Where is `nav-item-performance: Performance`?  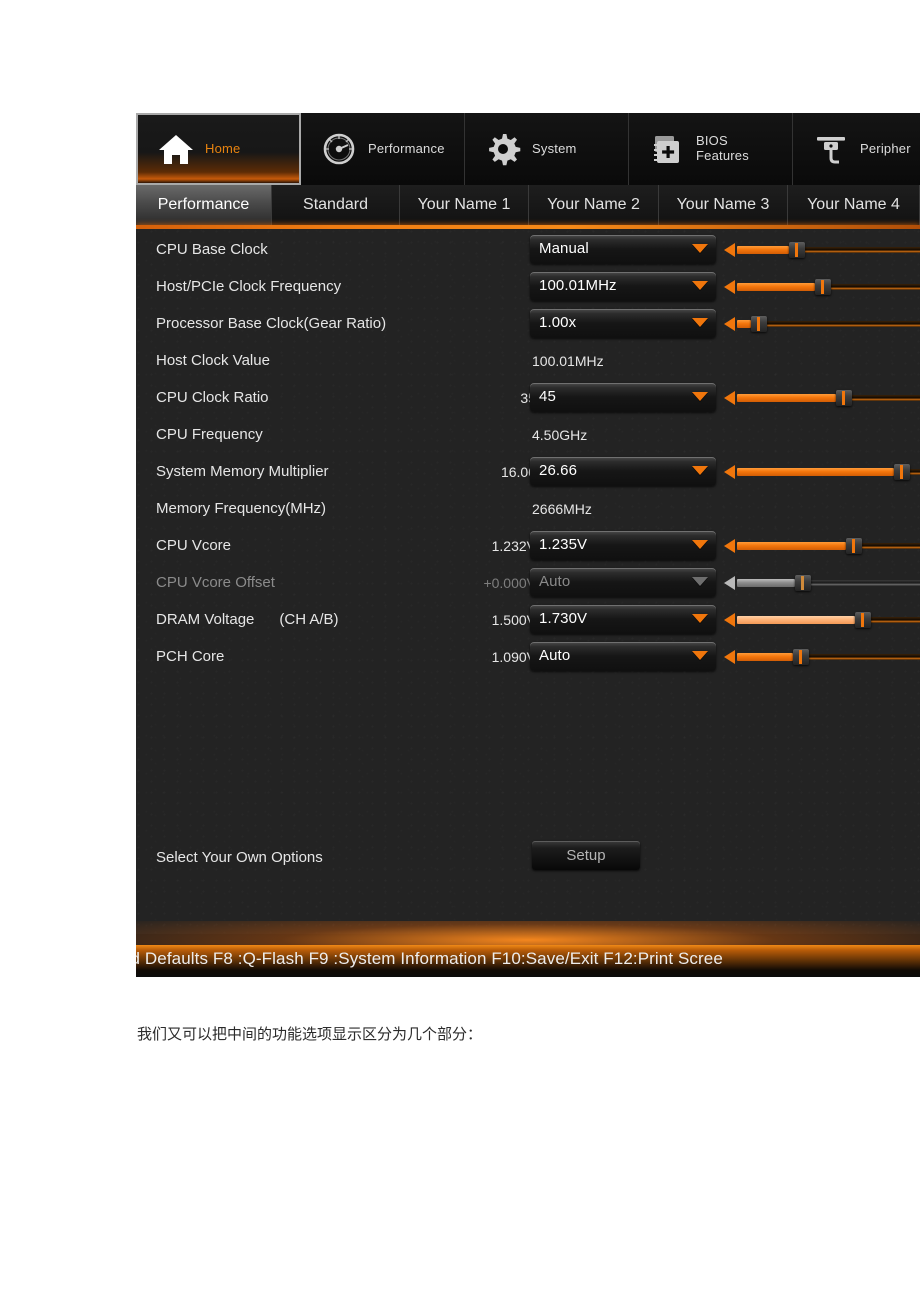
nav-item-performance: Performance is located at coordinates (383, 149).